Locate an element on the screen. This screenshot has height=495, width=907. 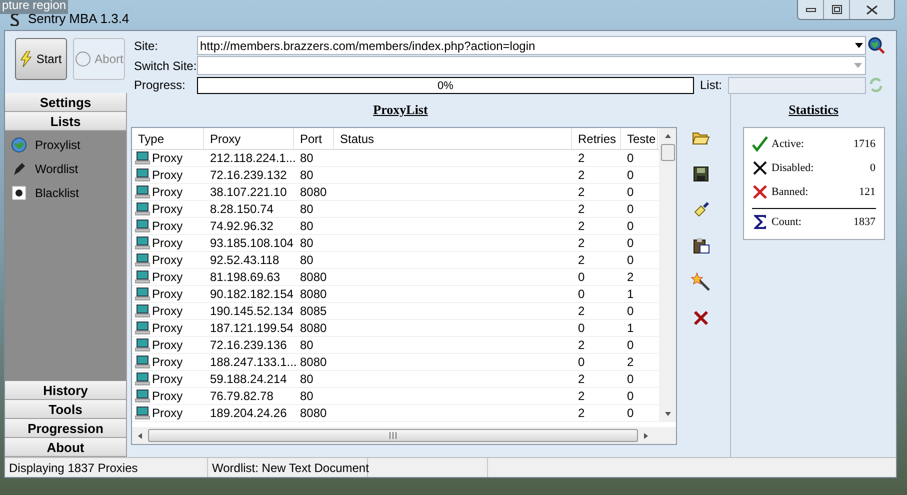
sidebar-section-button: History is located at coordinates (65, 390).